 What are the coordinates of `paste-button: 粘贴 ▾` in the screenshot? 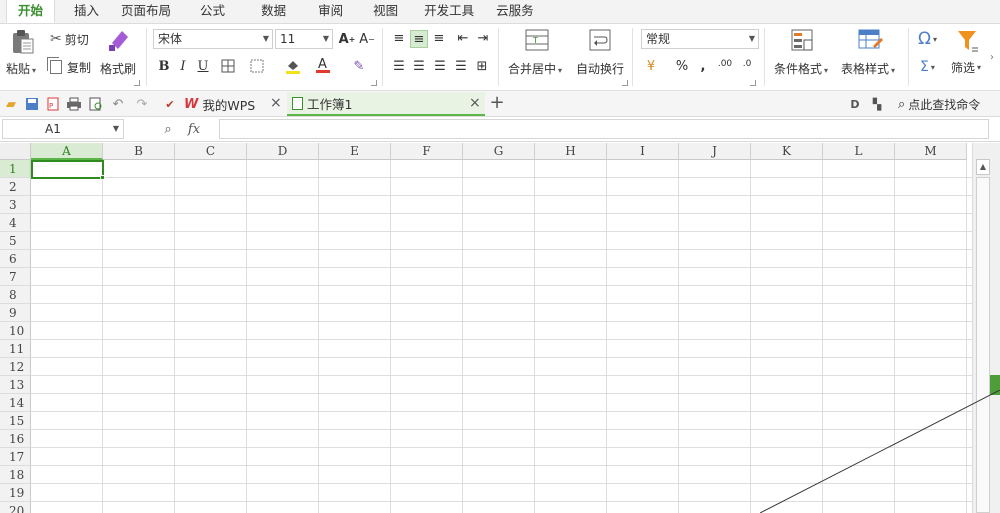 It's located at (21, 68).